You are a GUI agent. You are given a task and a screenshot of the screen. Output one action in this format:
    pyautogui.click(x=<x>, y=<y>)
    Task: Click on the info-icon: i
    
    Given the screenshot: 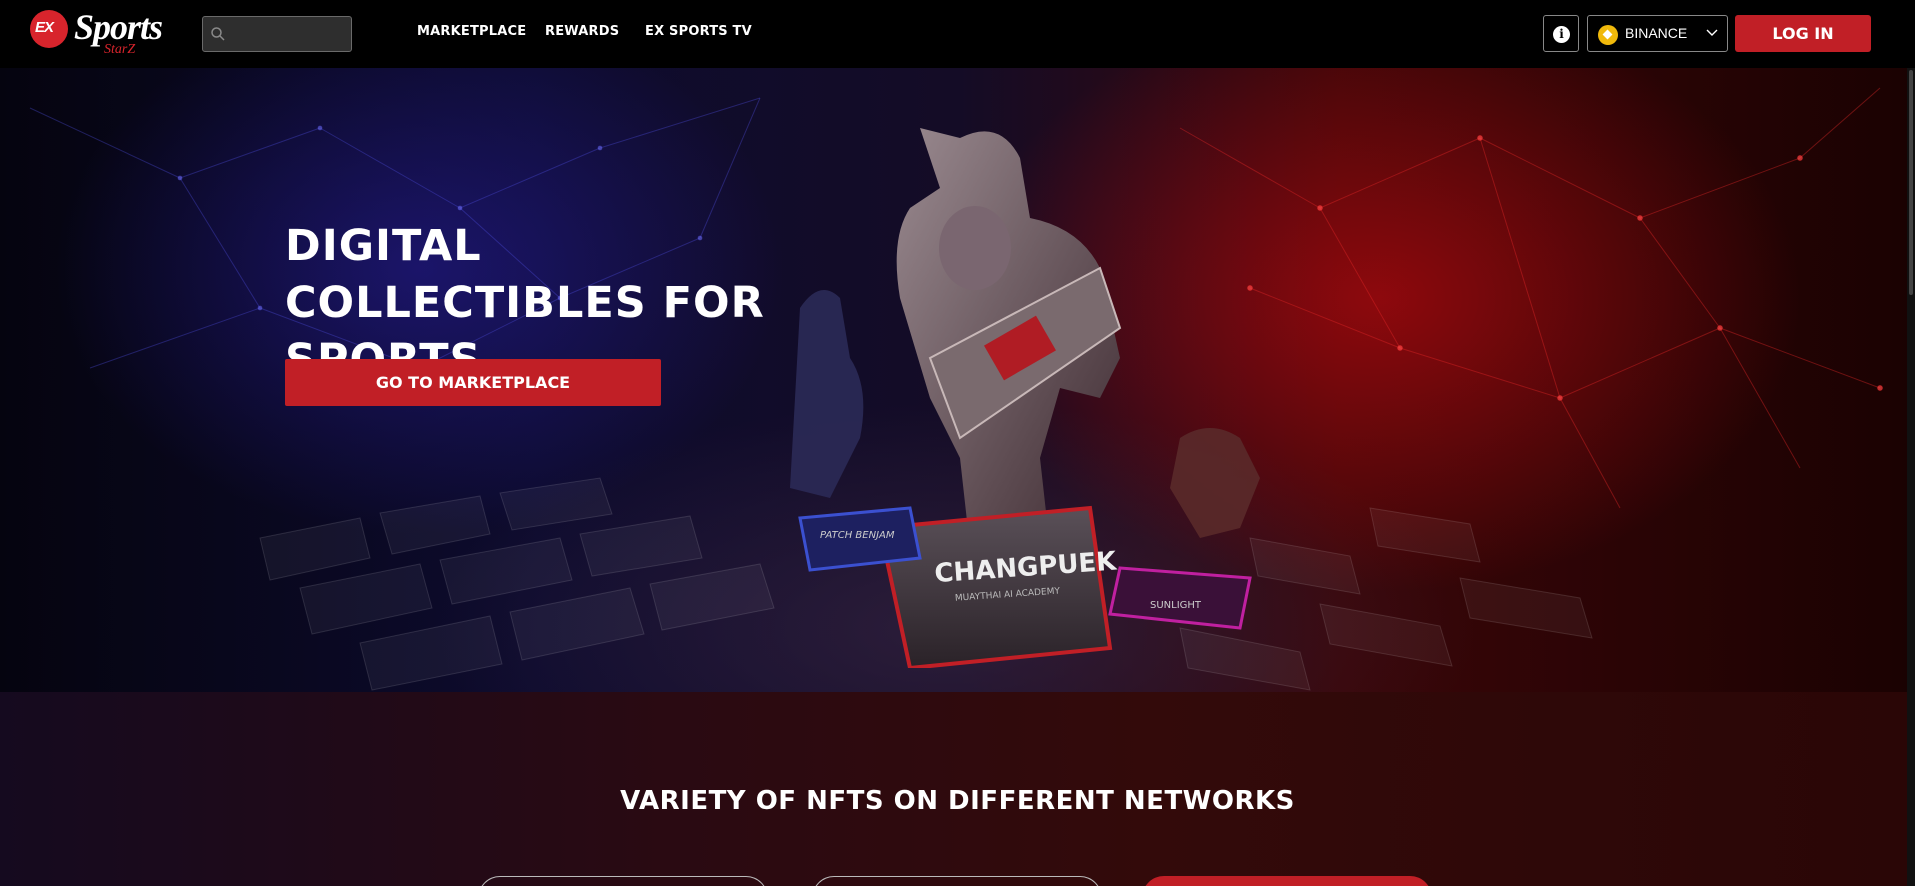 What is the action you would take?
    pyautogui.click(x=1561, y=34)
    